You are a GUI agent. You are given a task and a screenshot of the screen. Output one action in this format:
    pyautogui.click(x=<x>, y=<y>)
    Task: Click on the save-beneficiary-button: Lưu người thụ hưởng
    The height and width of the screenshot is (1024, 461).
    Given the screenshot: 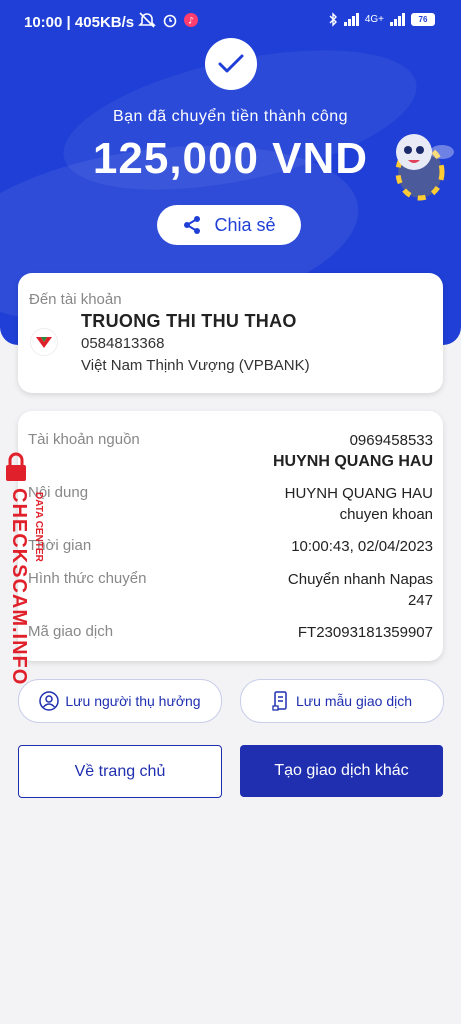 What is the action you would take?
    pyautogui.click(x=120, y=701)
    